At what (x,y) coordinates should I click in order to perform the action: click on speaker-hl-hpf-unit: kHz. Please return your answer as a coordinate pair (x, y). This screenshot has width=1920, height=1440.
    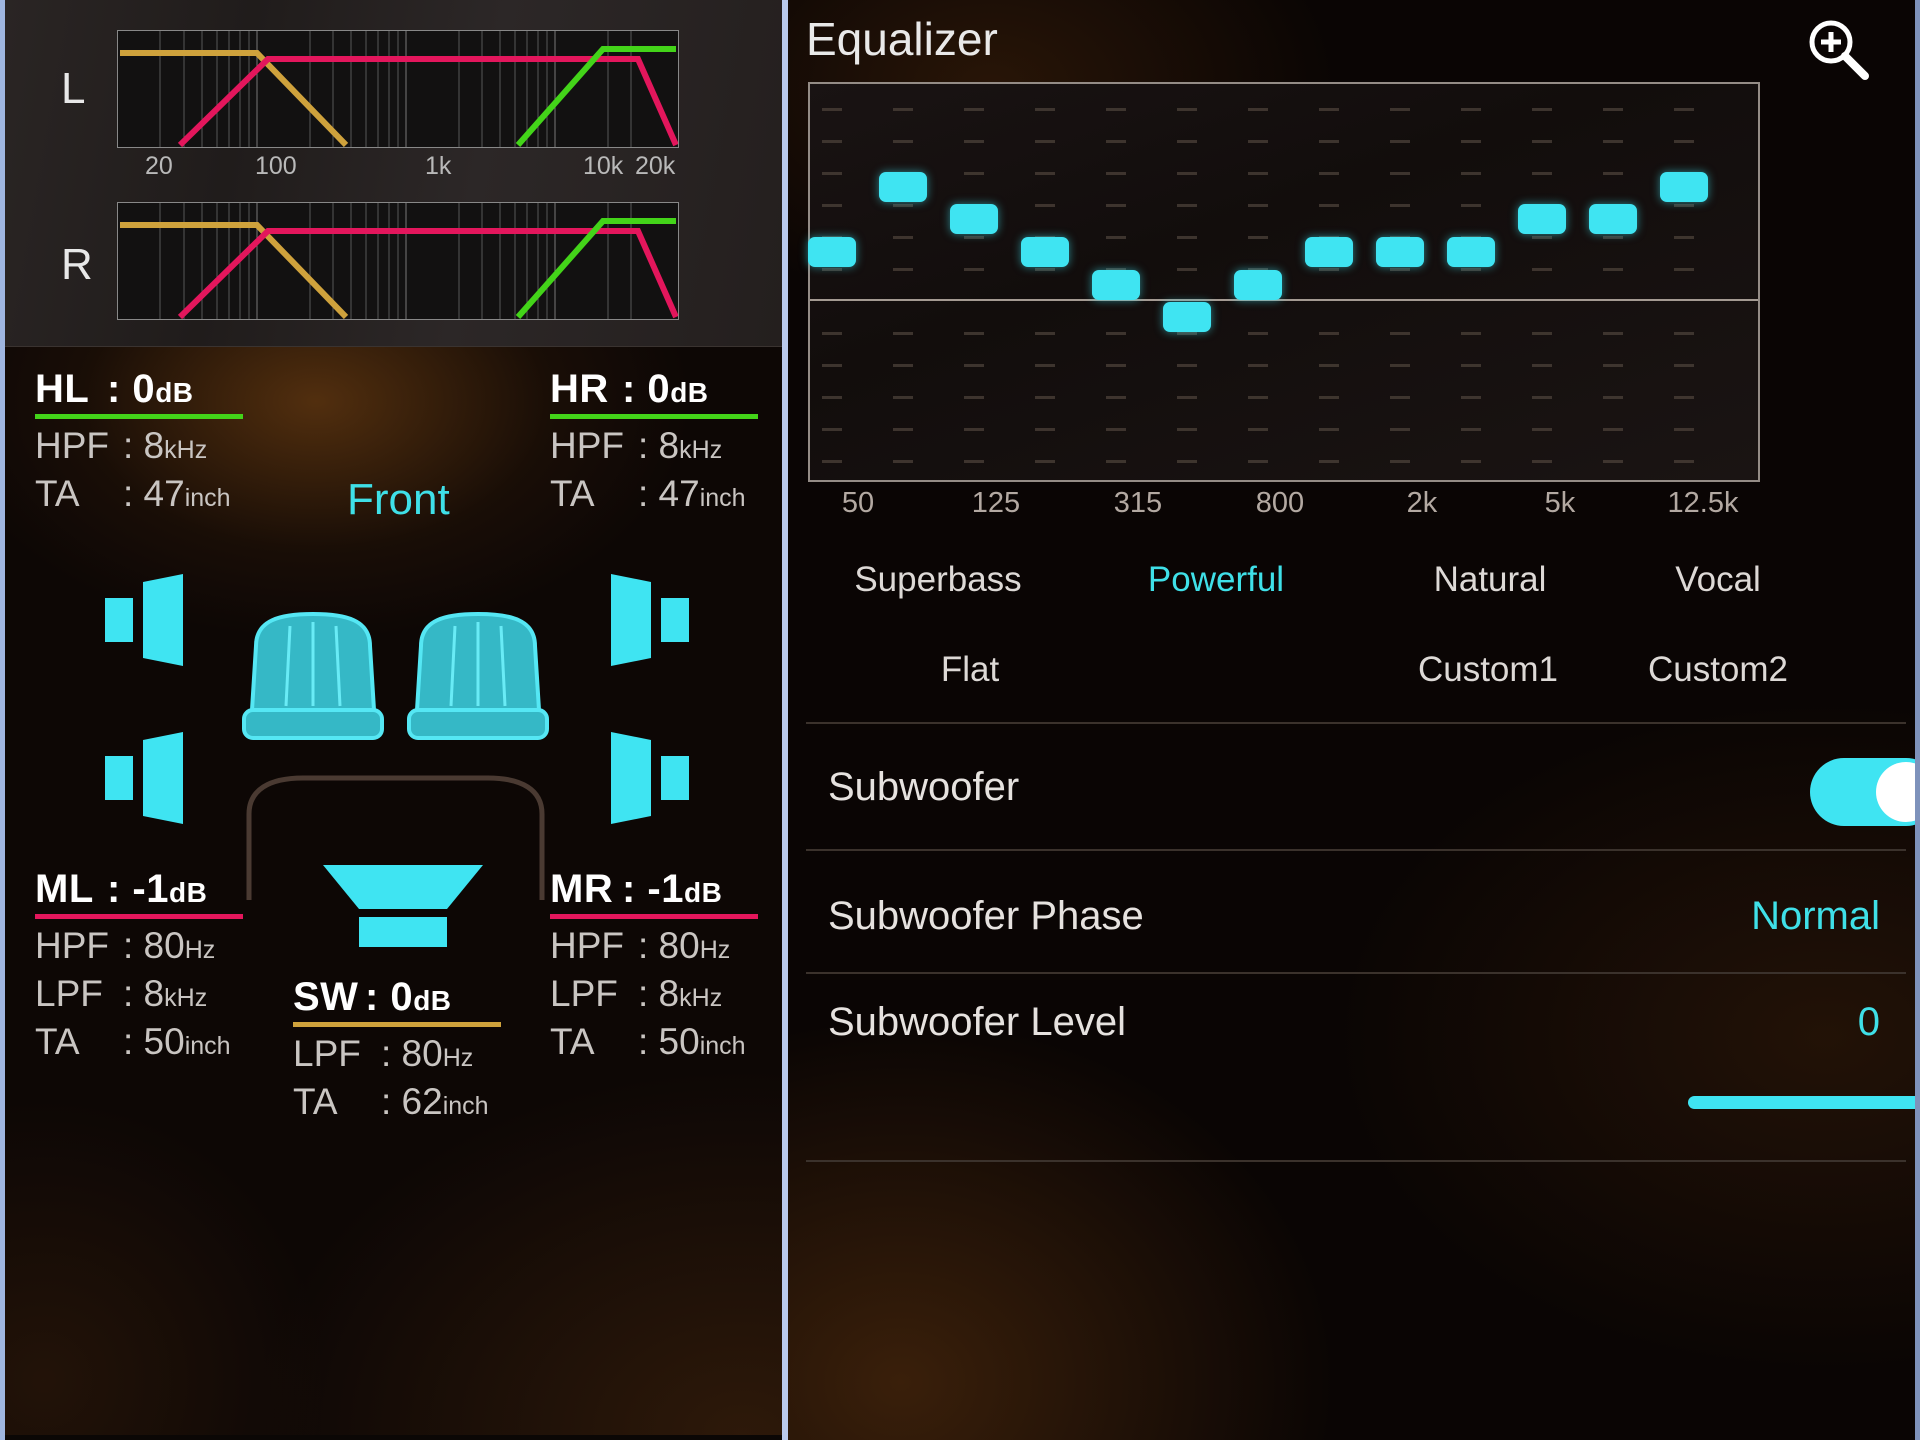
    Looking at the image, I should click on (186, 450).